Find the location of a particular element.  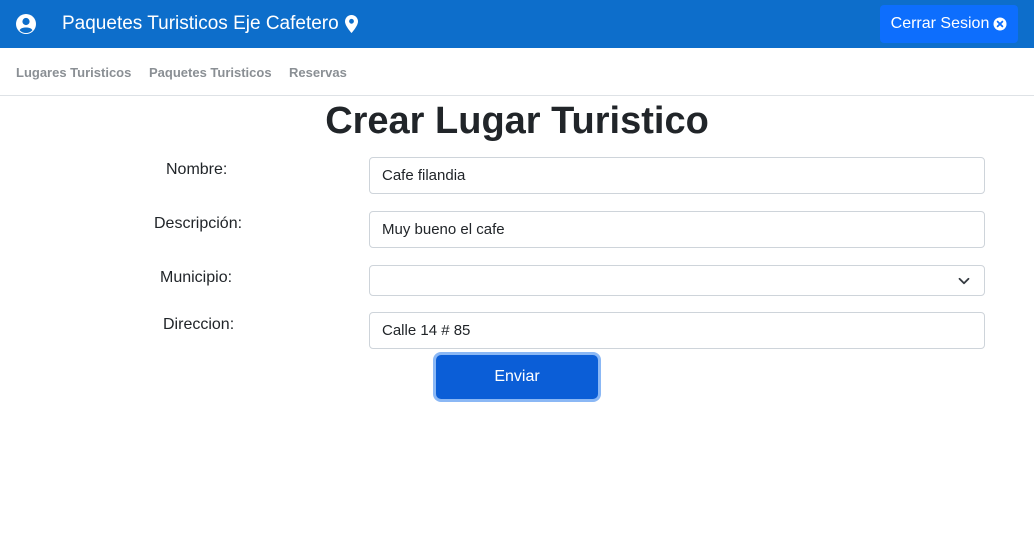

user-circle-icon is located at coordinates (26, 24).